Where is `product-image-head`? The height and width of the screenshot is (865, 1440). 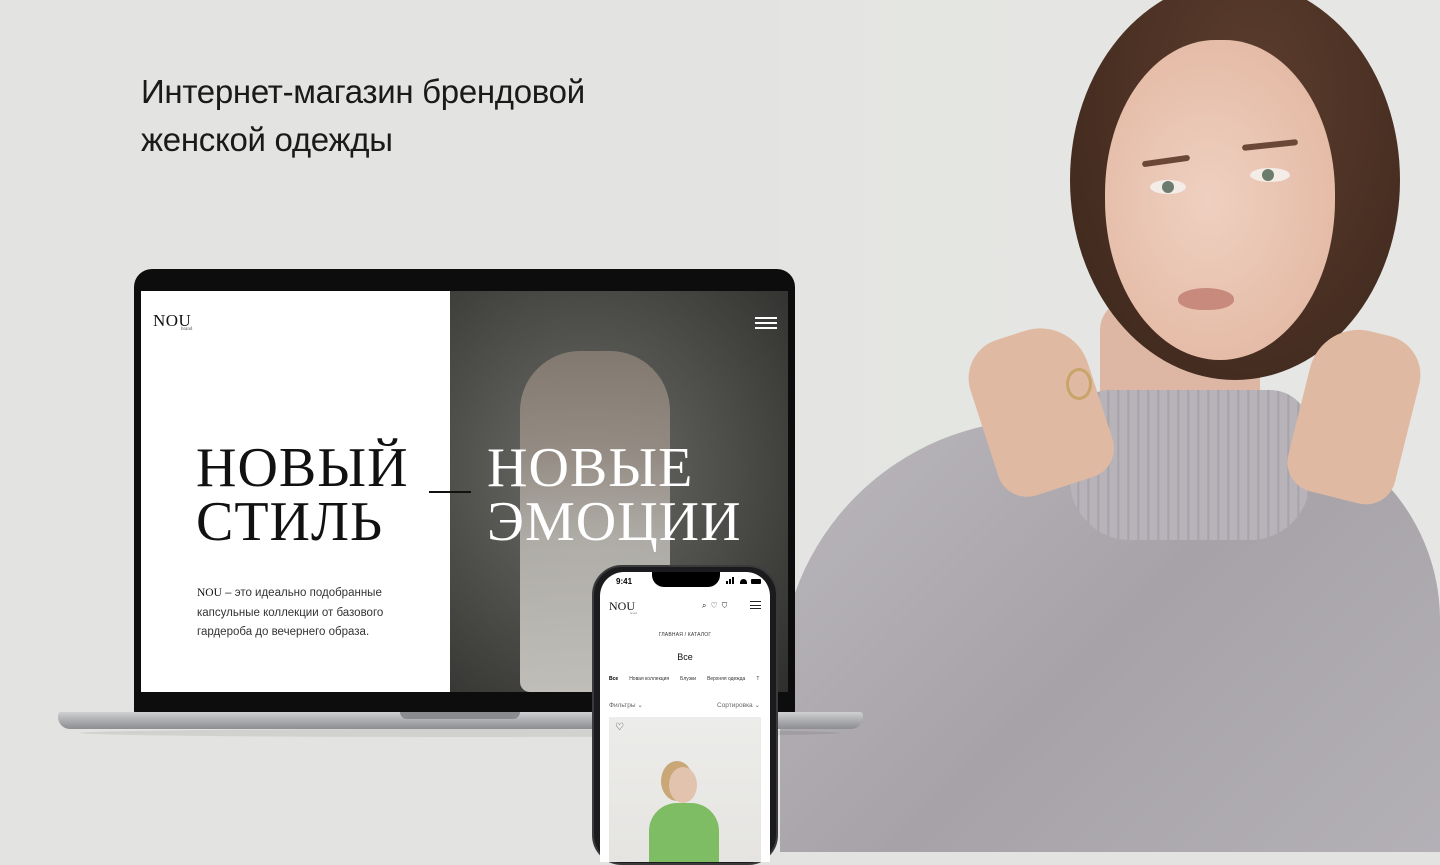
product-image-head is located at coordinates (683, 785).